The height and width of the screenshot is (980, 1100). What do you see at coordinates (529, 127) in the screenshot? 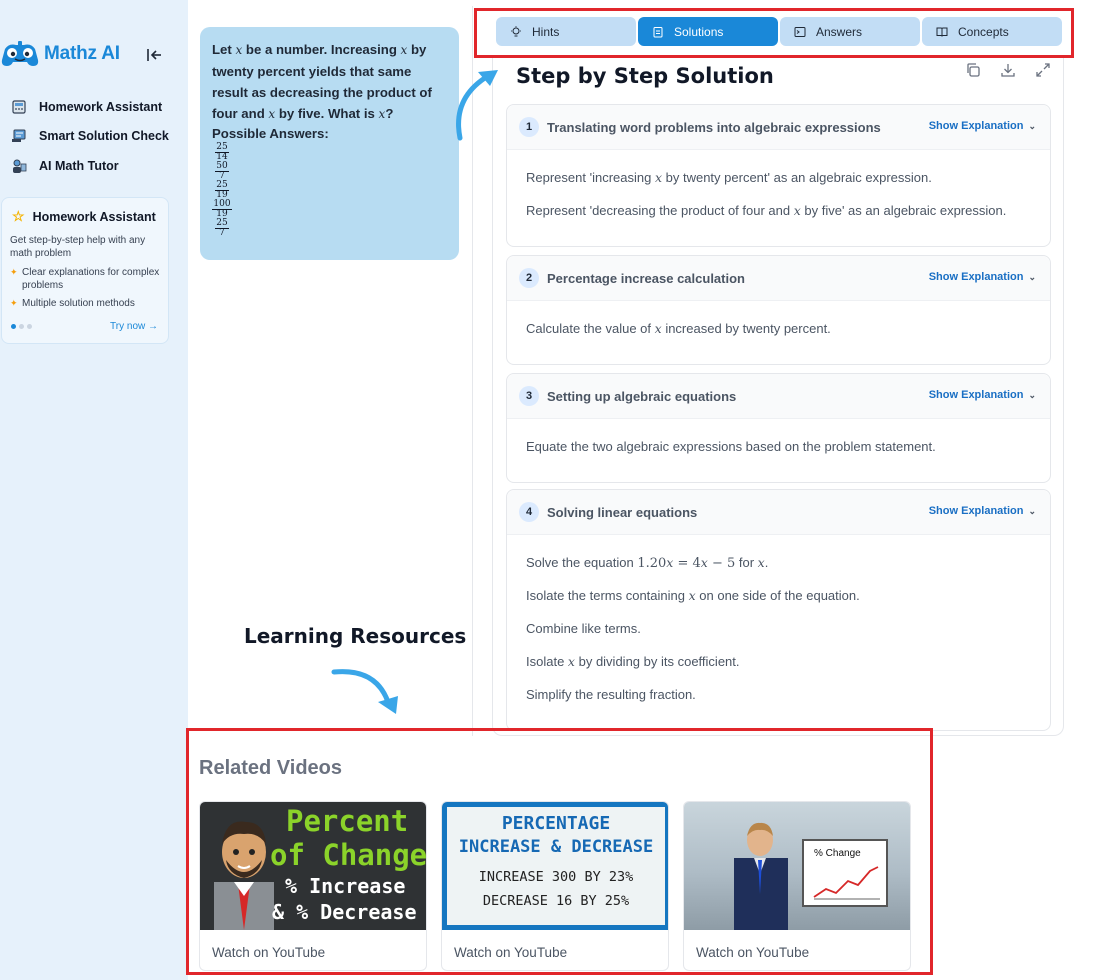
I see `step-number-badge: 1` at bounding box center [529, 127].